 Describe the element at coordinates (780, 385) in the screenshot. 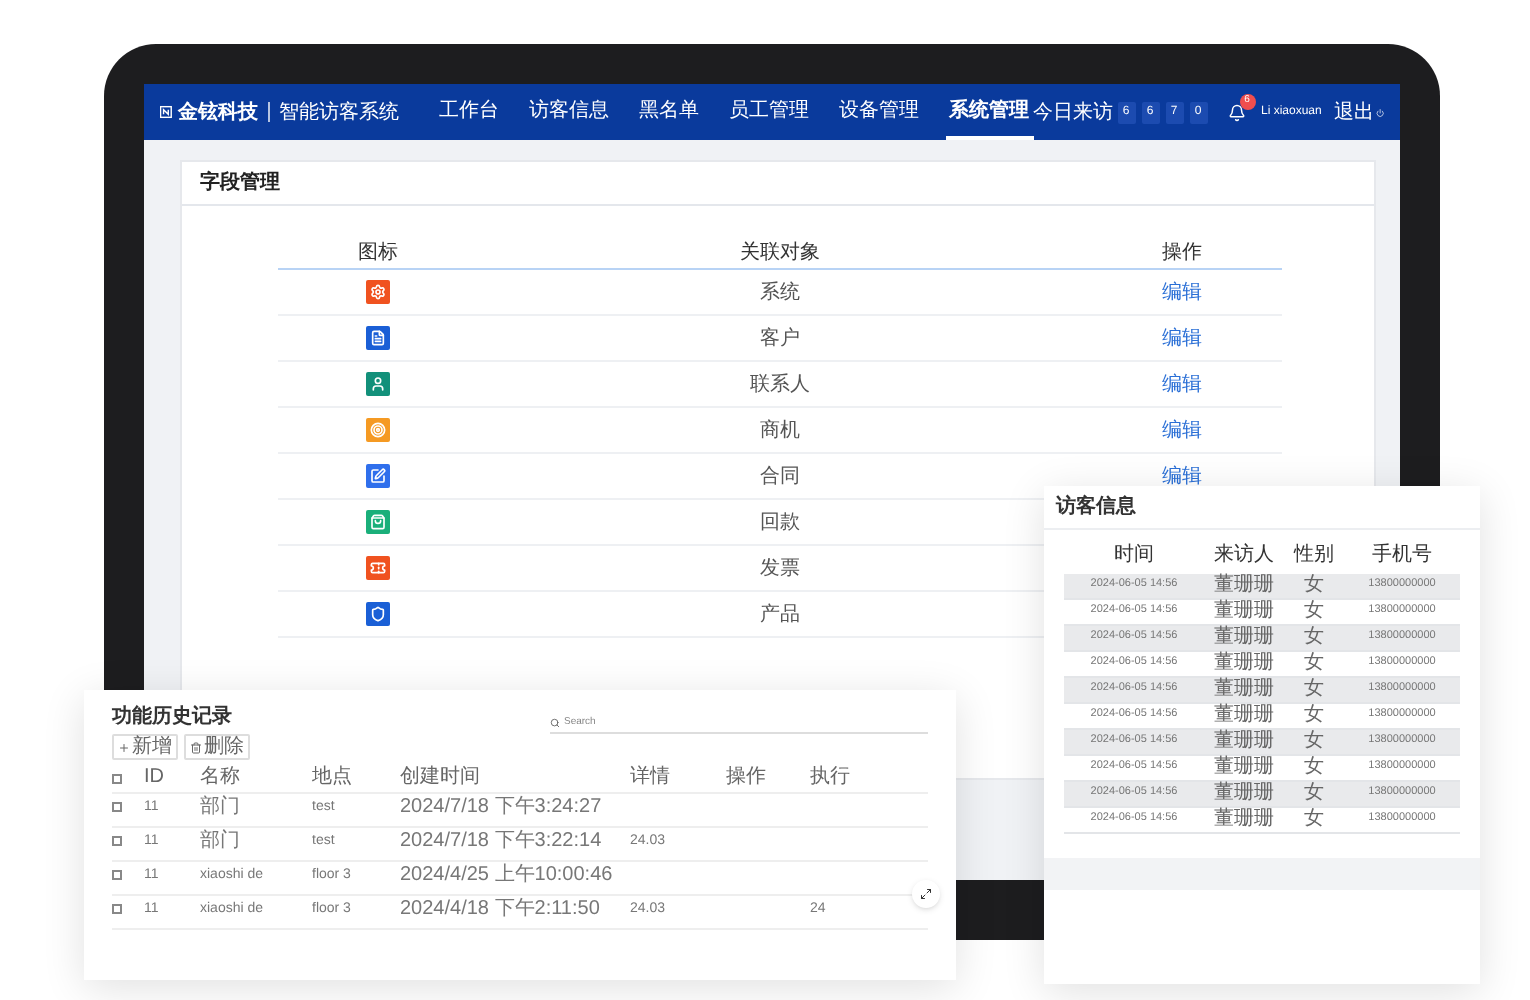

I see `table-cell-text: 联系人` at that location.